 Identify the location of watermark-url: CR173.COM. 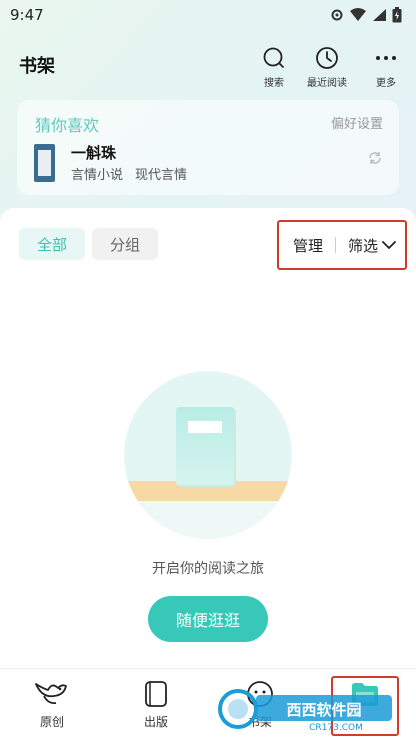
(336, 728).